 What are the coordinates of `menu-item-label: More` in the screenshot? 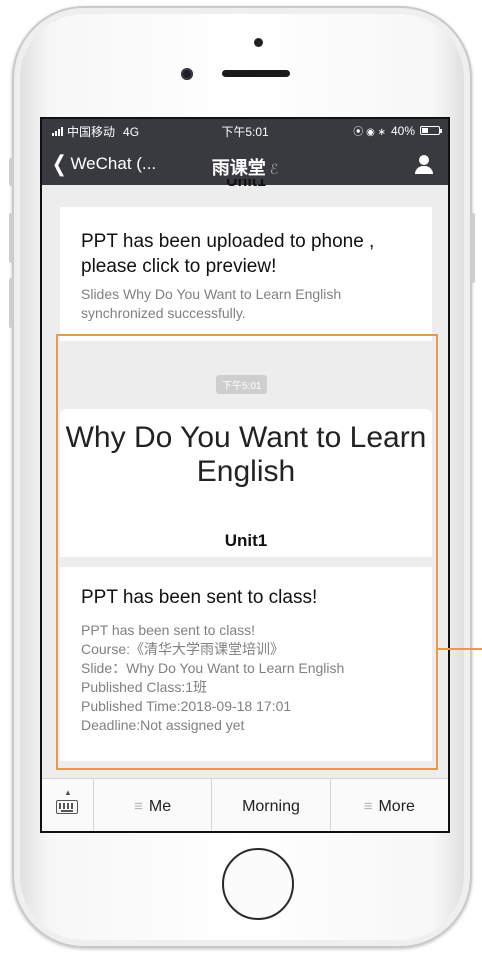 It's located at (396, 806).